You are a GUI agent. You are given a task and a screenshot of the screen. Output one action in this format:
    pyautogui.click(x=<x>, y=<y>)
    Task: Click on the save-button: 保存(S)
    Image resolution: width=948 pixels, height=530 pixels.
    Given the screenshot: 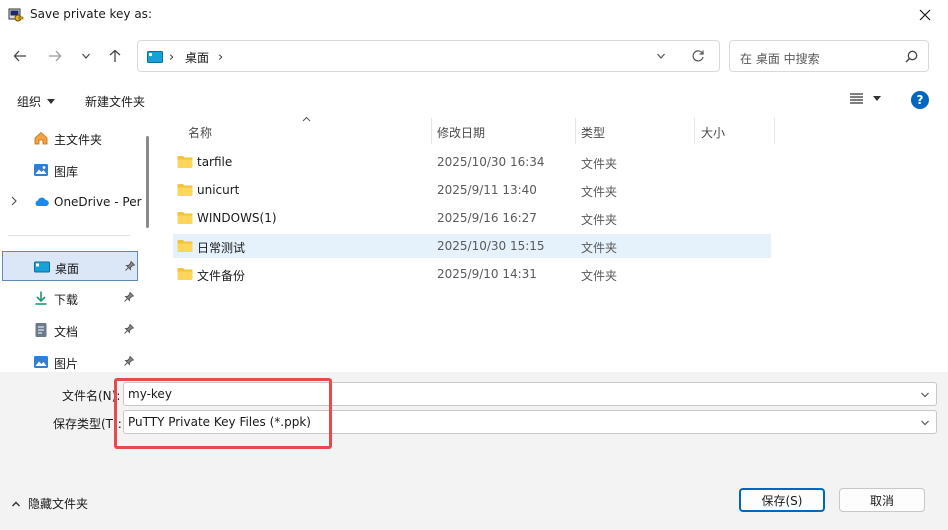 What is the action you would take?
    pyautogui.click(x=782, y=500)
    